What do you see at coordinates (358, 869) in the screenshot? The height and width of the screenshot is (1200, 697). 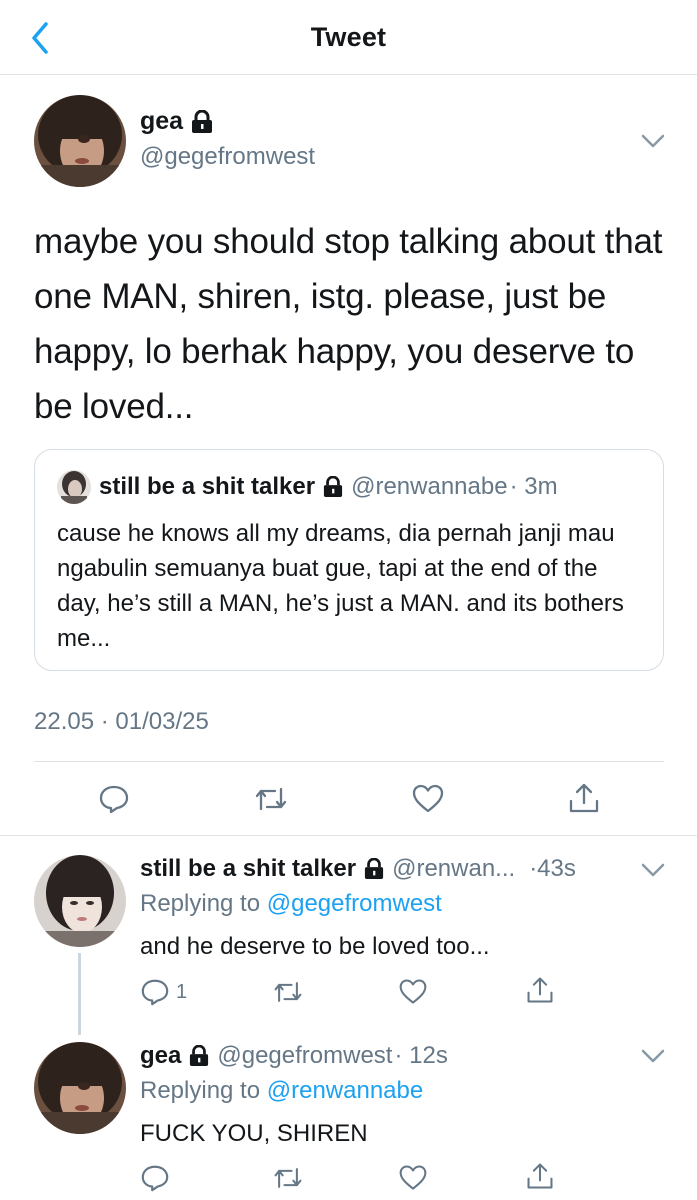 I see `reply-header: still be a shit talker @renwan... ·43s` at bounding box center [358, 869].